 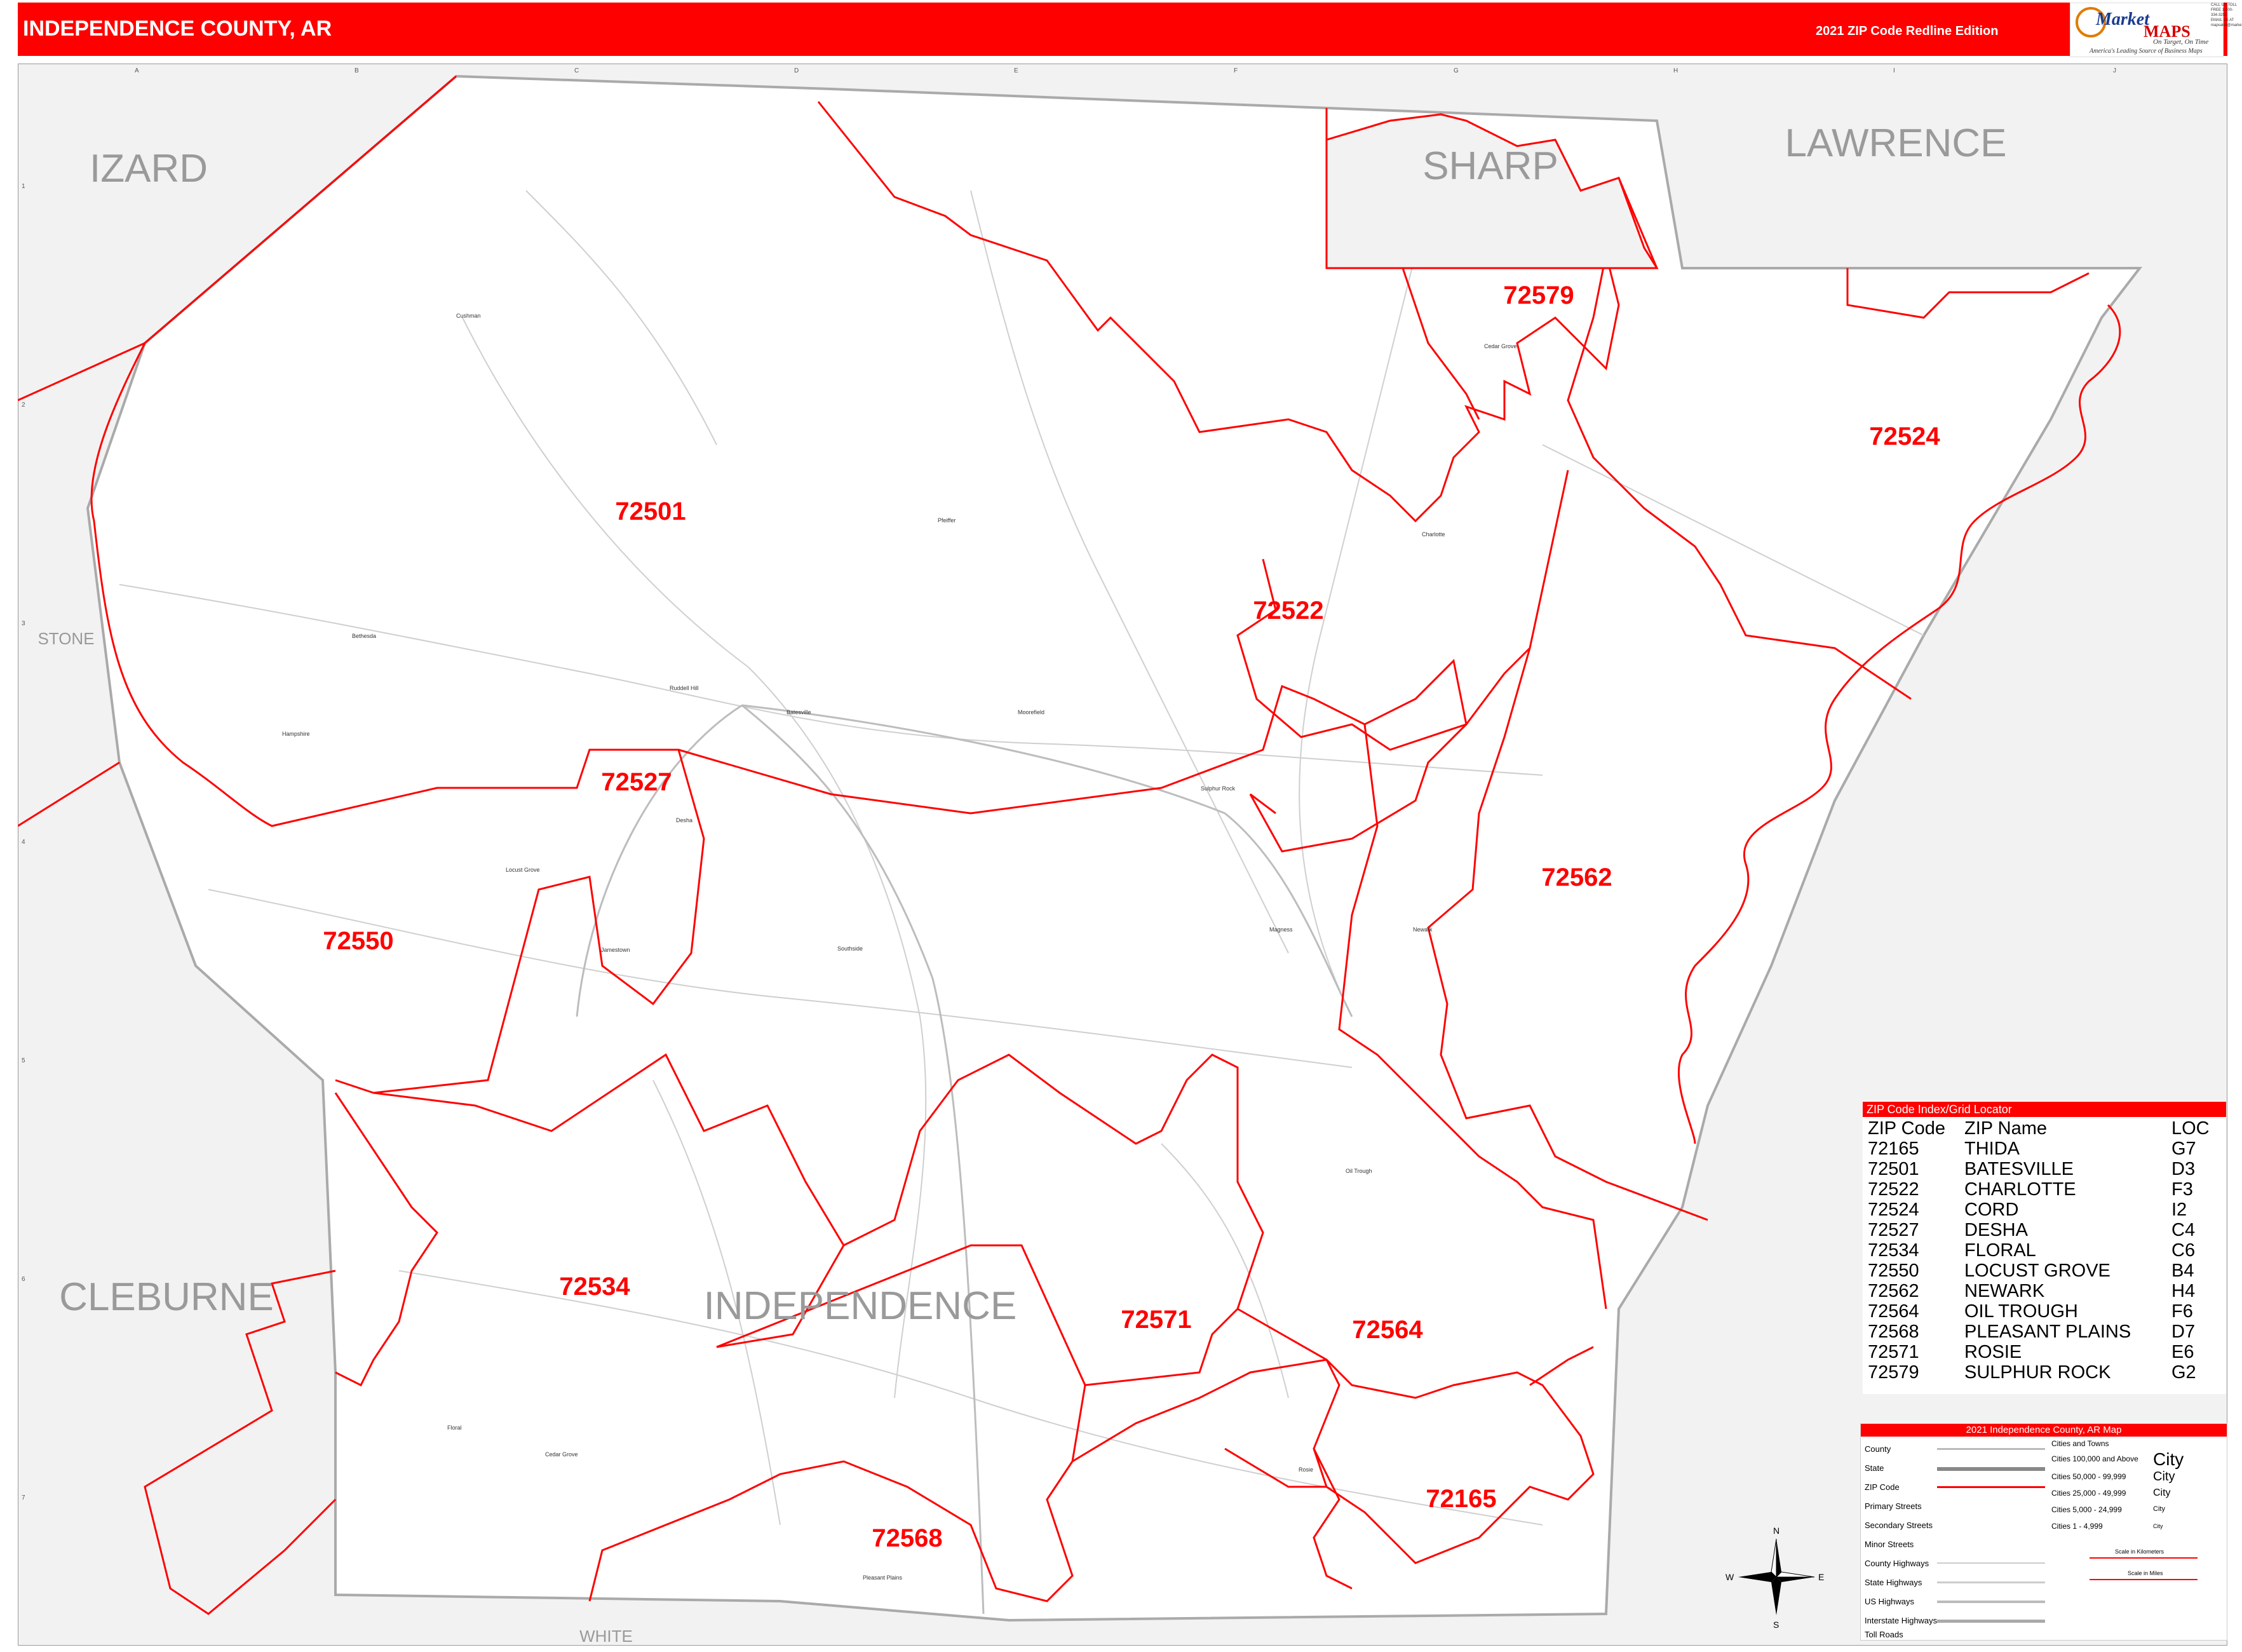 What do you see at coordinates (2045, 1251) in the screenshot?
I see `table-row: 72534 FLORAL C6` at bounding box center [2045, 1251].